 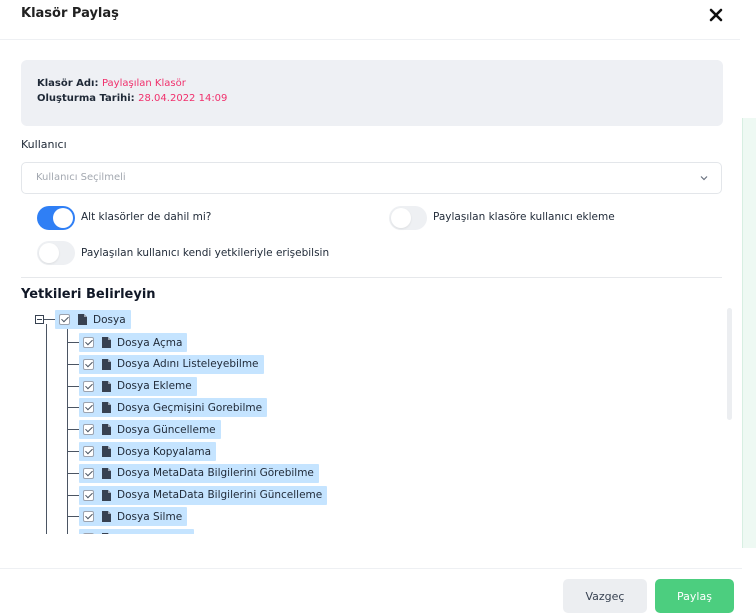 I want to click on user-select-placeholder: Kullanıcı Seçilmeli, so click(x=81, y=177).